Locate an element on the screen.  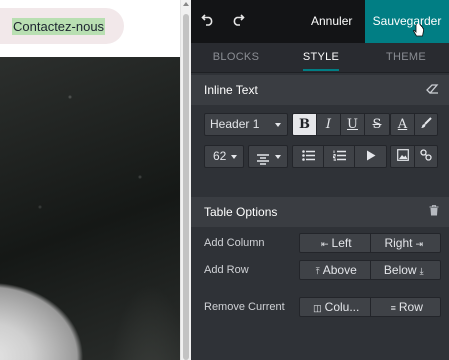
bullet-list-icon is located at coordinates (308, 156).